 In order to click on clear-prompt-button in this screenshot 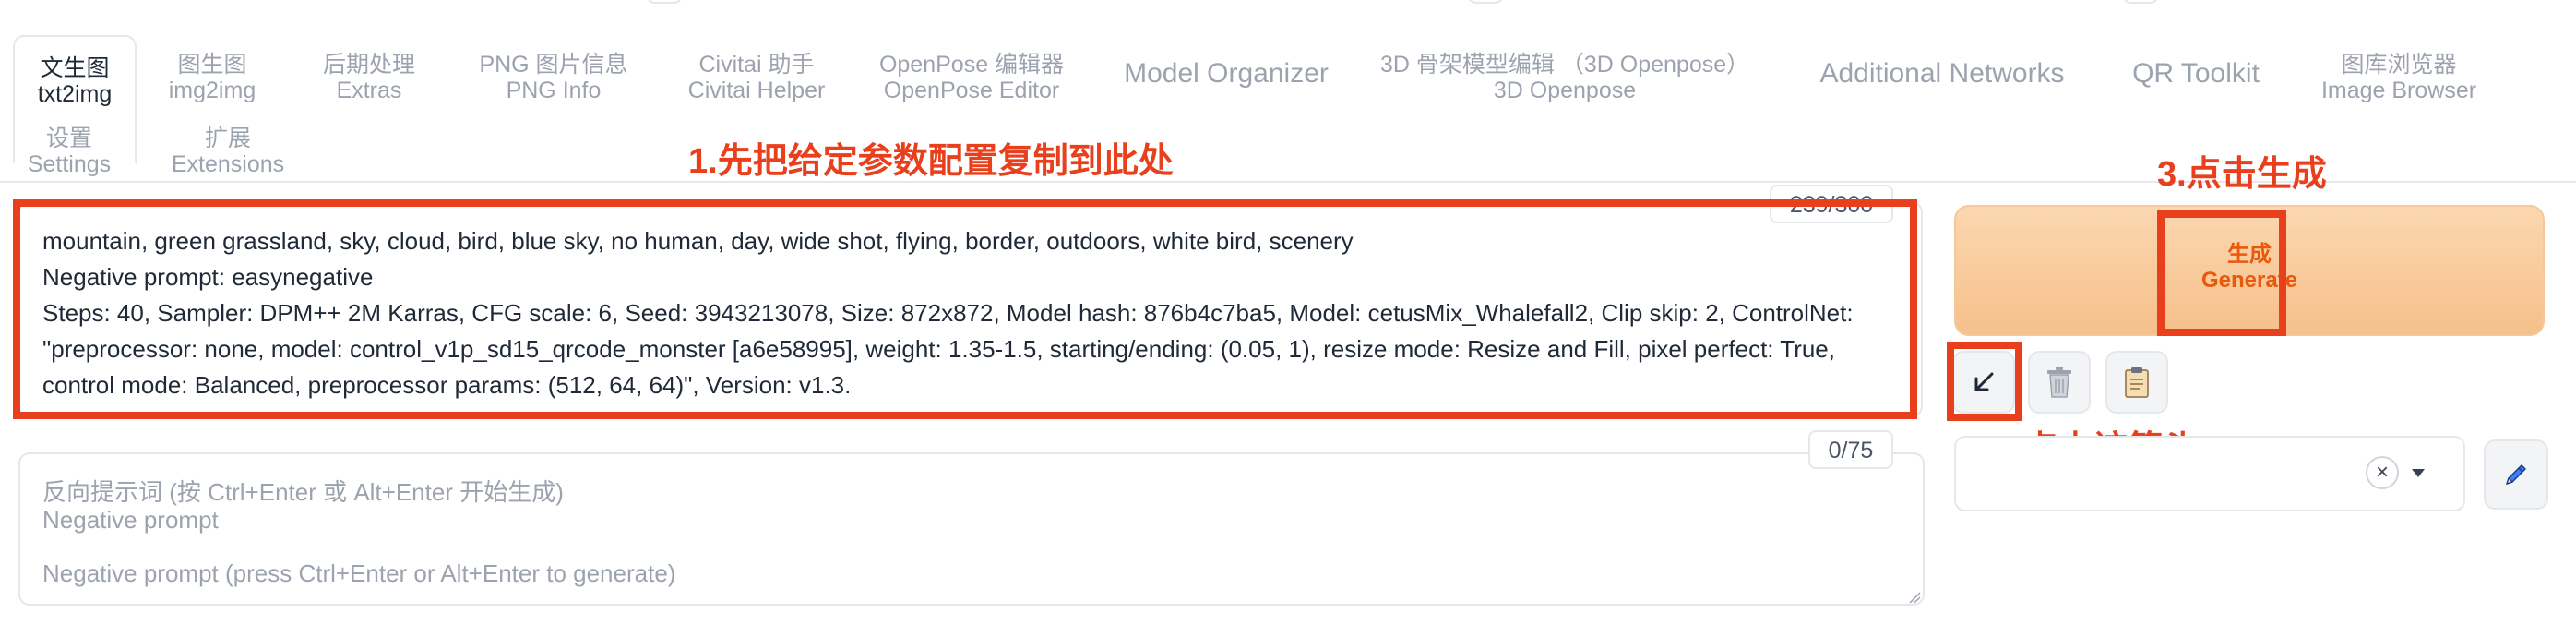, I will do `click(2059, 382)`.